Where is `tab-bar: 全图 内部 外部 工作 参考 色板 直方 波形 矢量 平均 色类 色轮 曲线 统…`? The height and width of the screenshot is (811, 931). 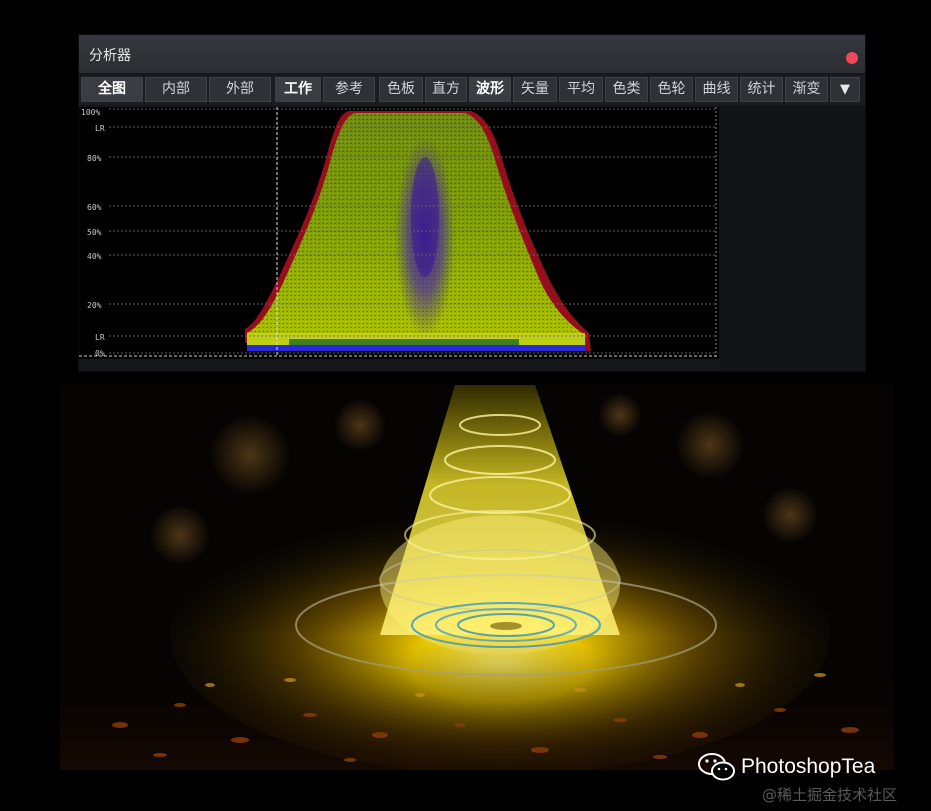 tab-bar: 全图 内部 外部 工作 参考 色板 直方 波形 矢量 平均 色类 色轮 曲线 统… is located at coordinates (472, 90).